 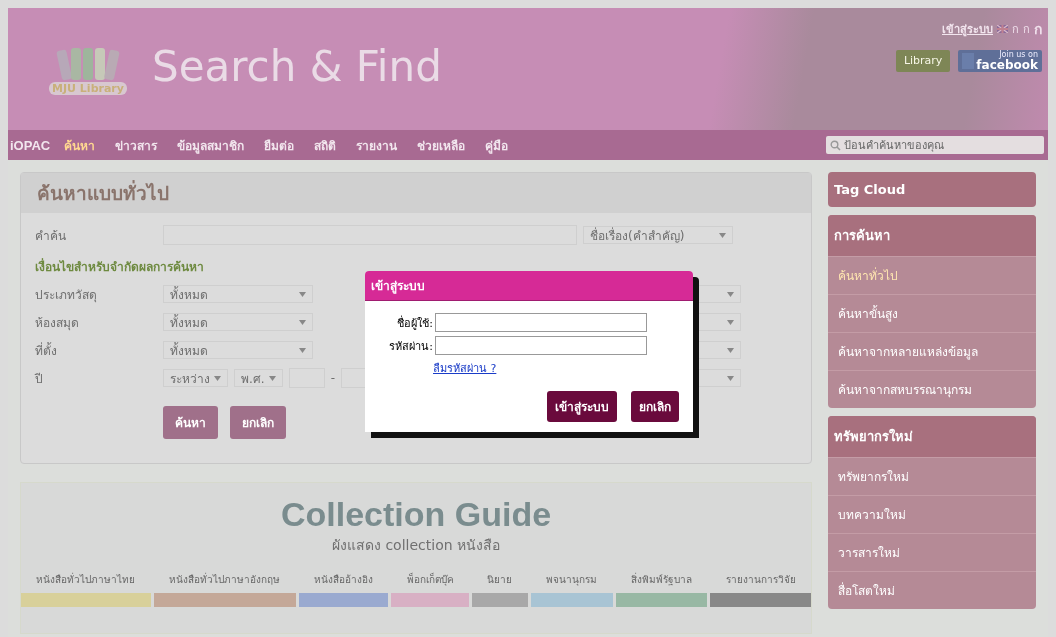 What do you see at coordinates (103, 192) in the screenshot?
I see `panel-title: ค้นหาแบบทั่วไป` at bounding box center [103, 192].